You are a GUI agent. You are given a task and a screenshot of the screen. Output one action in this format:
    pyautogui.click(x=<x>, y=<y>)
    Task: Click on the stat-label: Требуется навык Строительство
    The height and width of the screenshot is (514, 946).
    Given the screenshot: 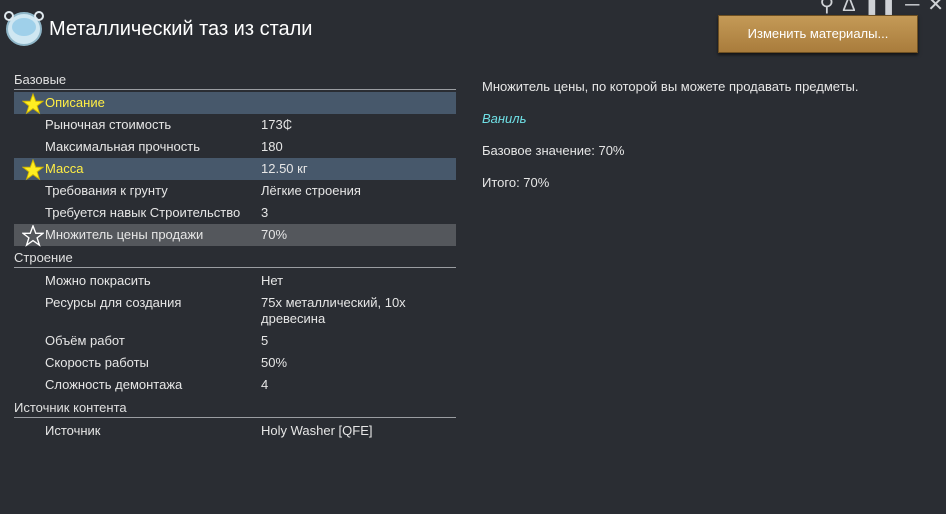 What is the action you would take?
    pyautogui.click(x=143, y=212)
    